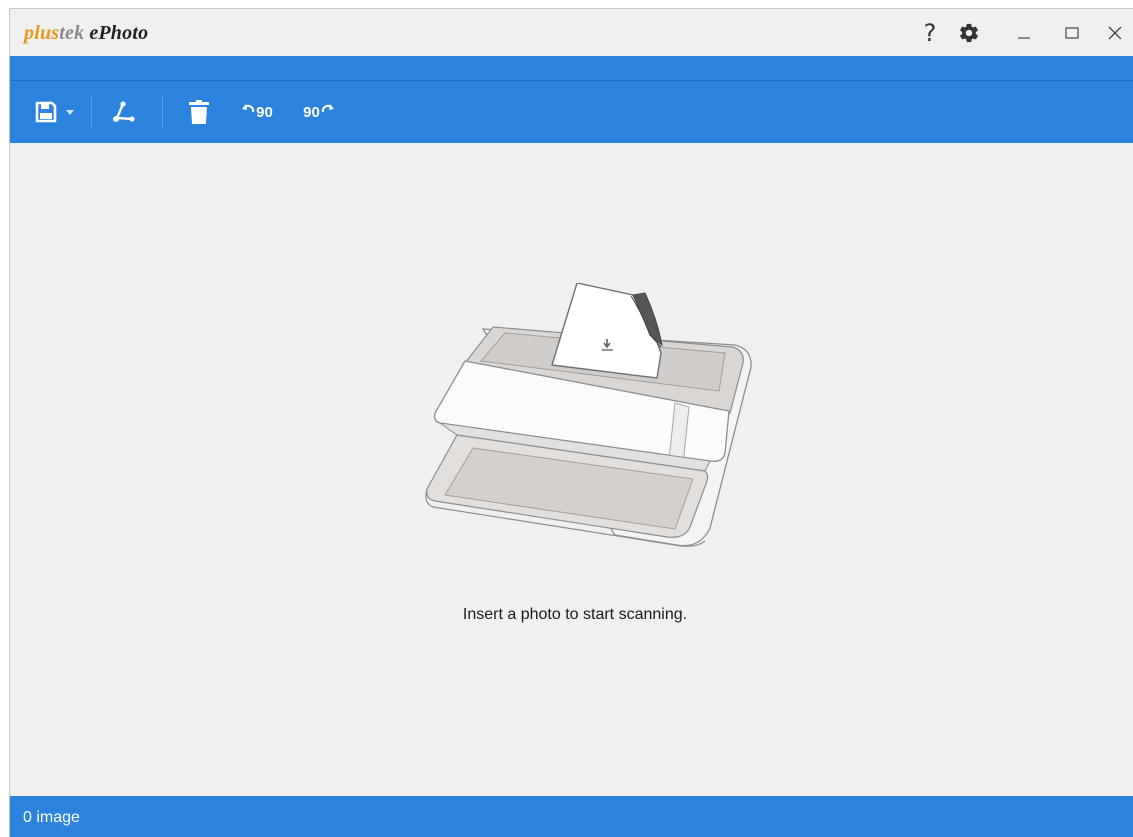 This screenshot has height=837, width=1133. Describe the element at coordinates (1024, 38) in the screenshot. I see `minimize-icon` at that location.